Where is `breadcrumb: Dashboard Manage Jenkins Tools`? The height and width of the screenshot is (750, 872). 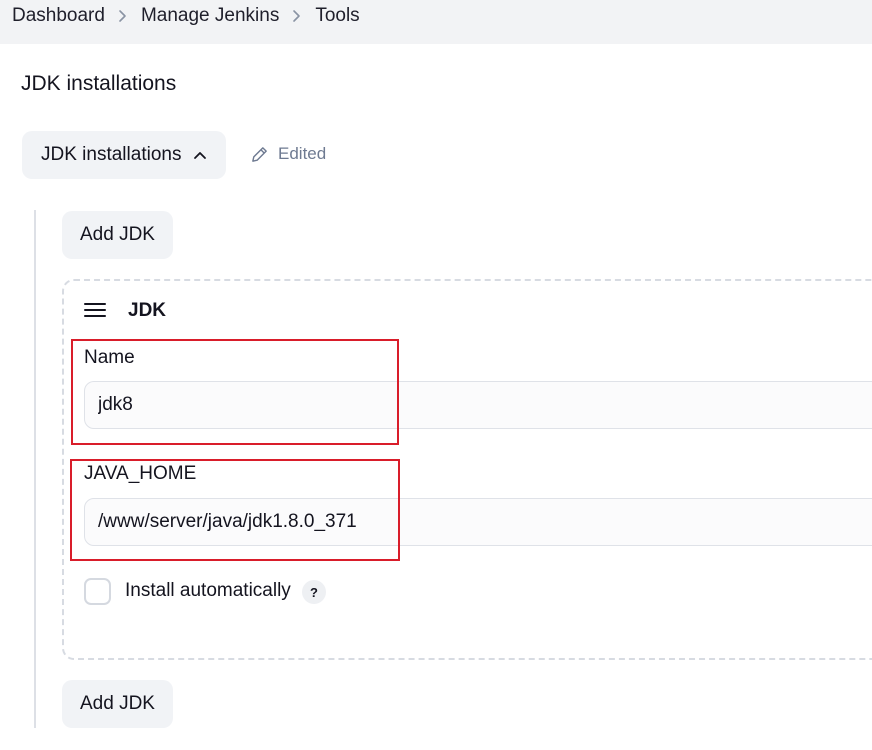 breadcrumb: Dashboard Manage Jenkins Tools is located at coordinates (186, 16).